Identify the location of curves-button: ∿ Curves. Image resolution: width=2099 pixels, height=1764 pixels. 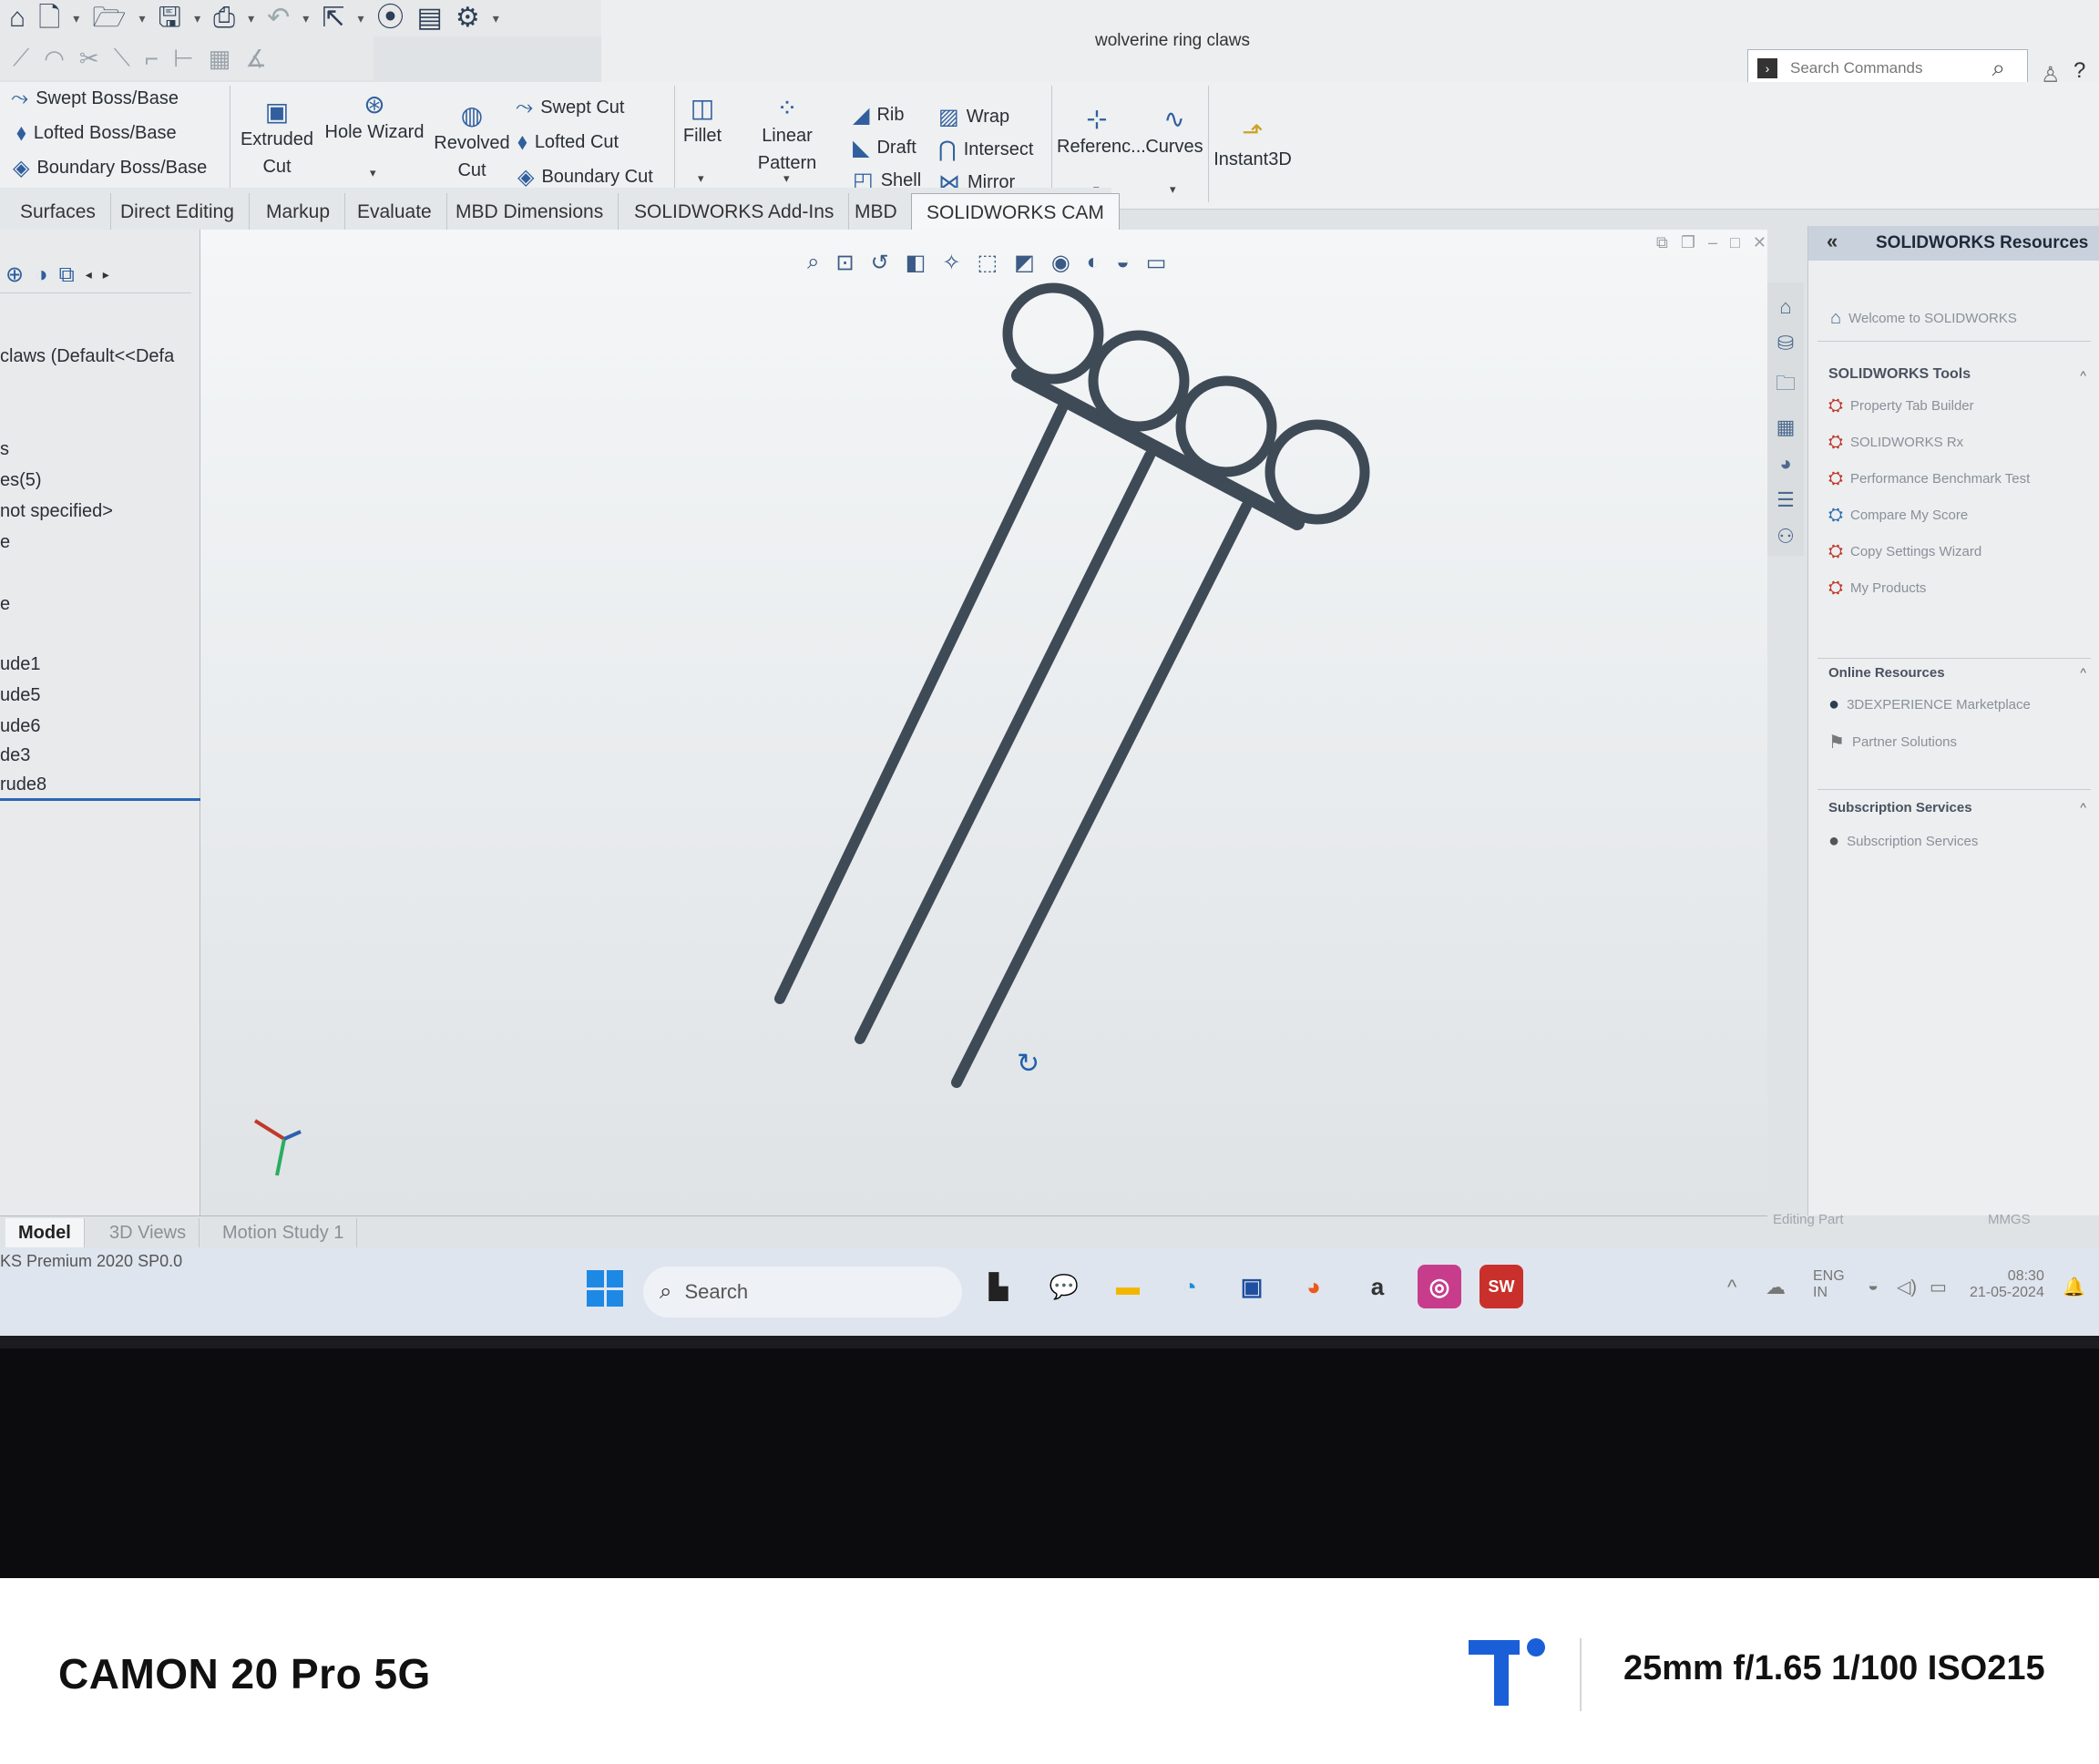
(1174, 133).